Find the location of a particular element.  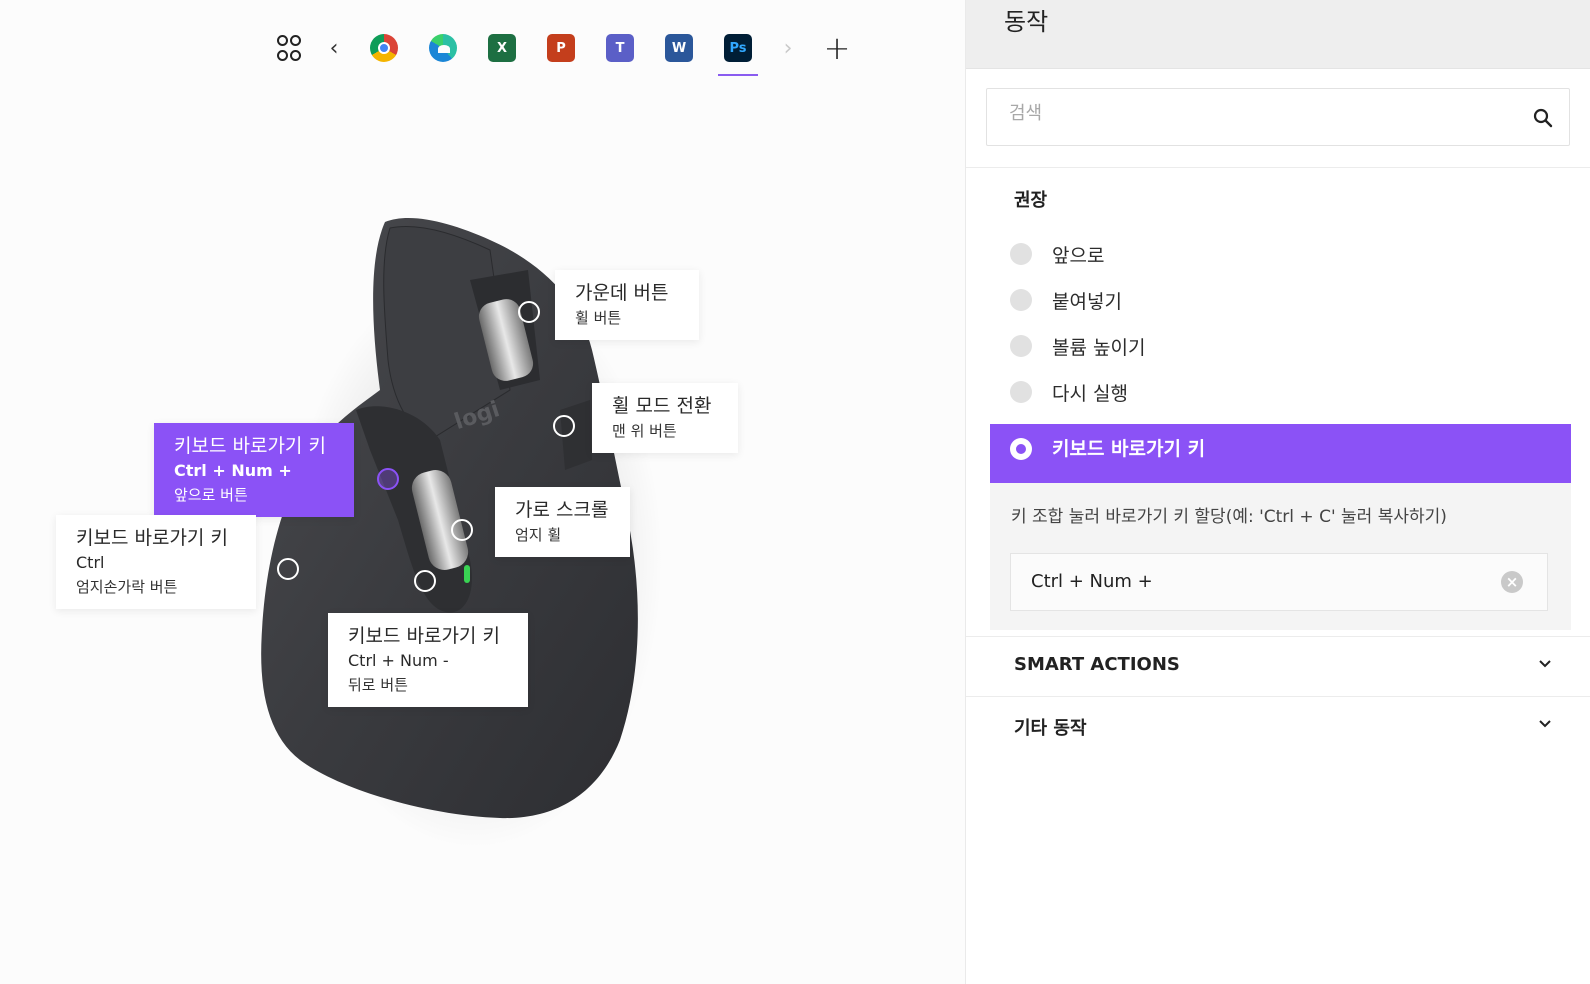

option-label: 키보드 바로가기 키 is located at coordinates (1129, 449).